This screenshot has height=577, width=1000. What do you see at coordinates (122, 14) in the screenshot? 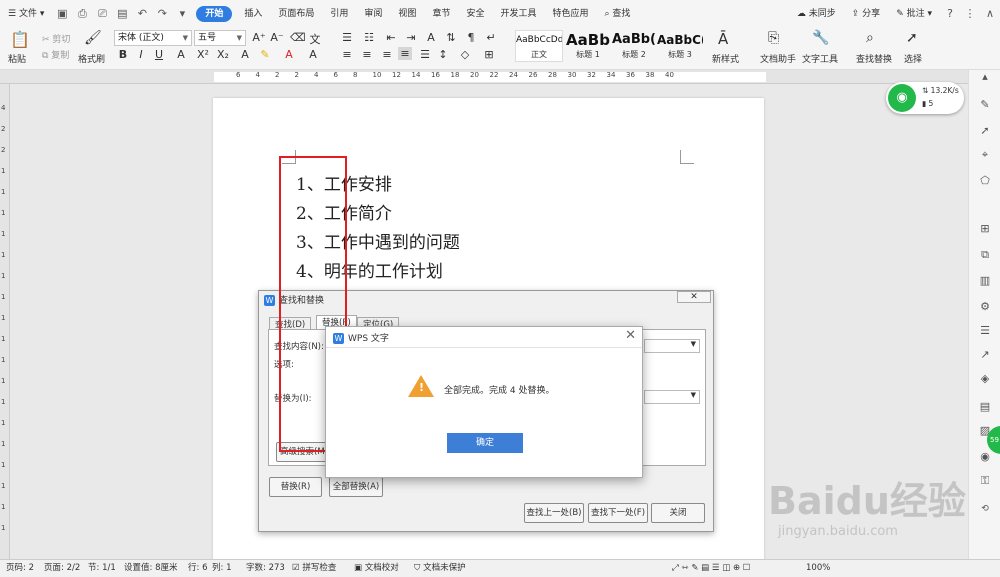
I see `preview-icon: ▤` at bounding box center [122, 14].